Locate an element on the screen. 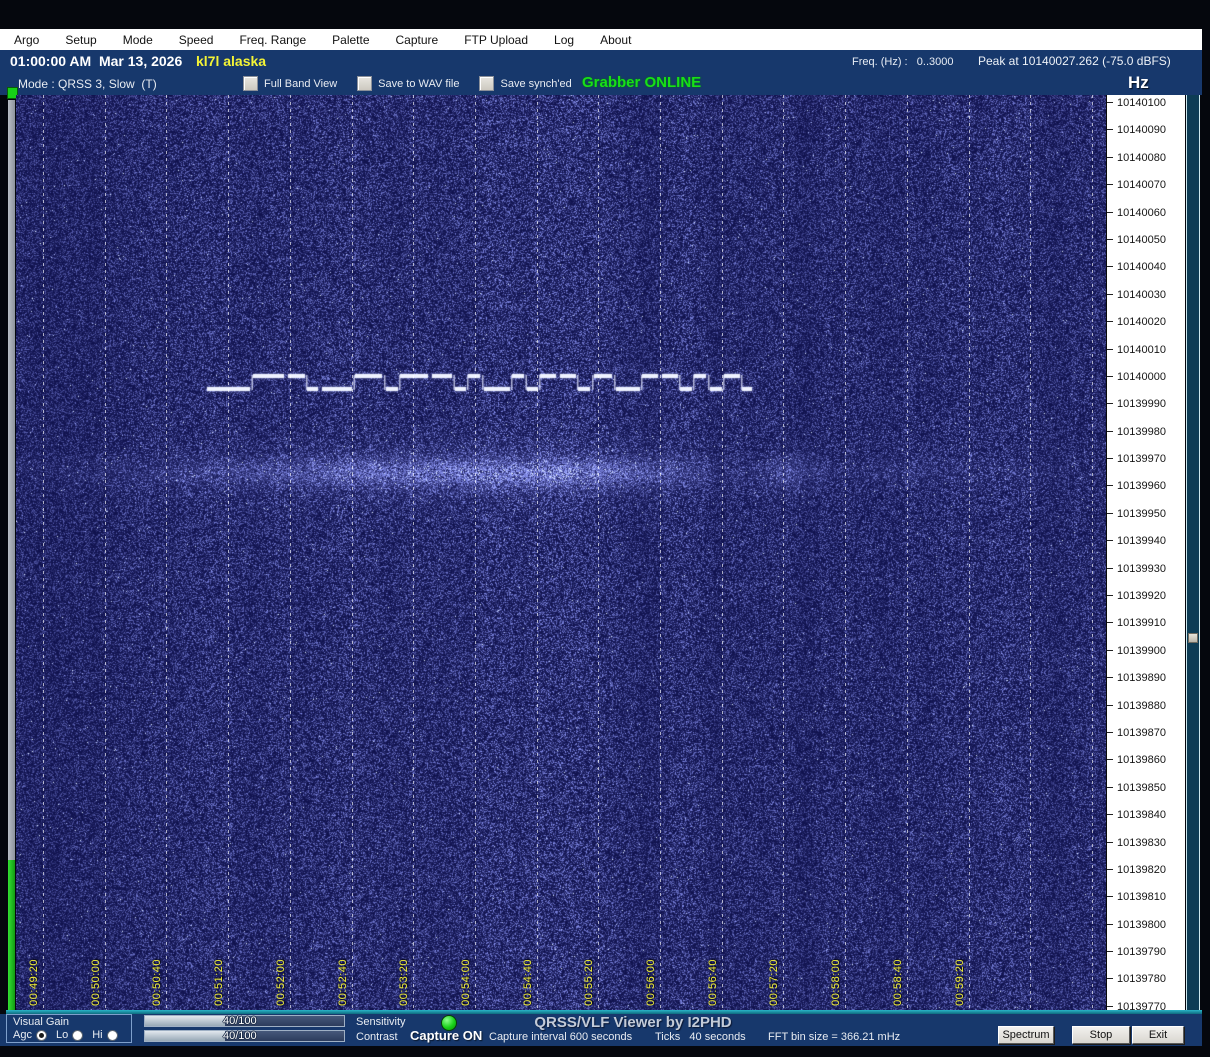 The width and height of the screenshot is (1210, 1057). sensitivity-slider: 40/100 is located at coordinates (244, 1021).